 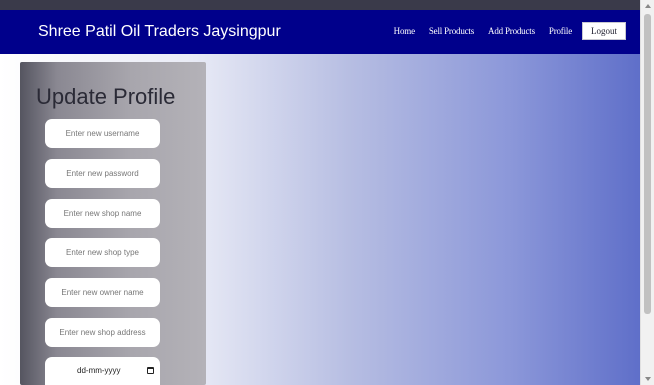 What do you see at coordinates (647, 164) in the screenshot?
I see `scroll-thumb` at bounding box center [647, 164].